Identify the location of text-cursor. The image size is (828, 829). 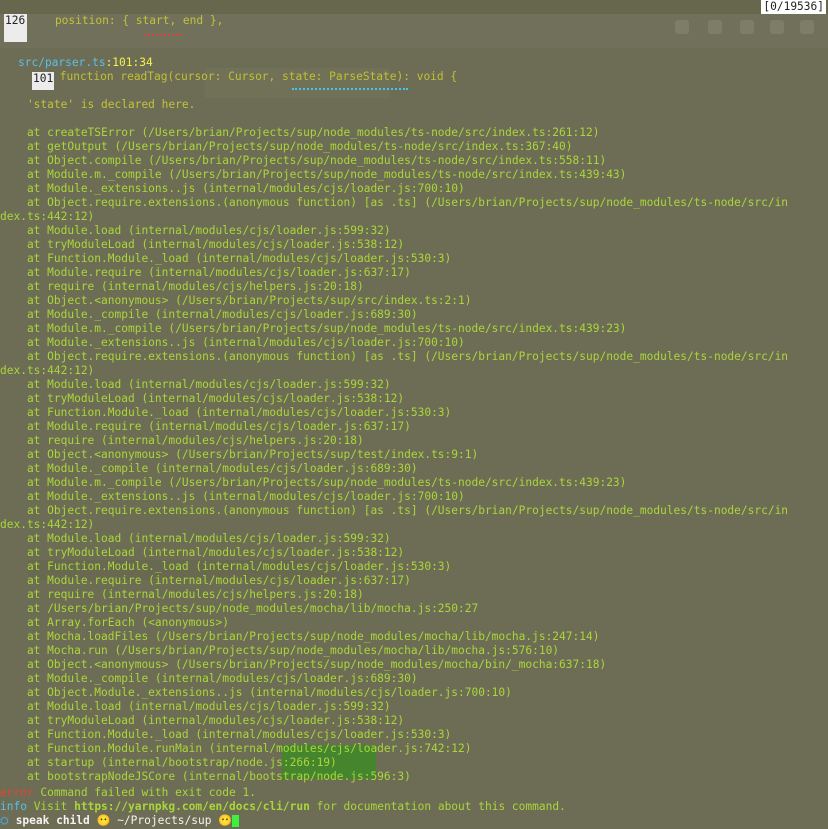
(236, 821).